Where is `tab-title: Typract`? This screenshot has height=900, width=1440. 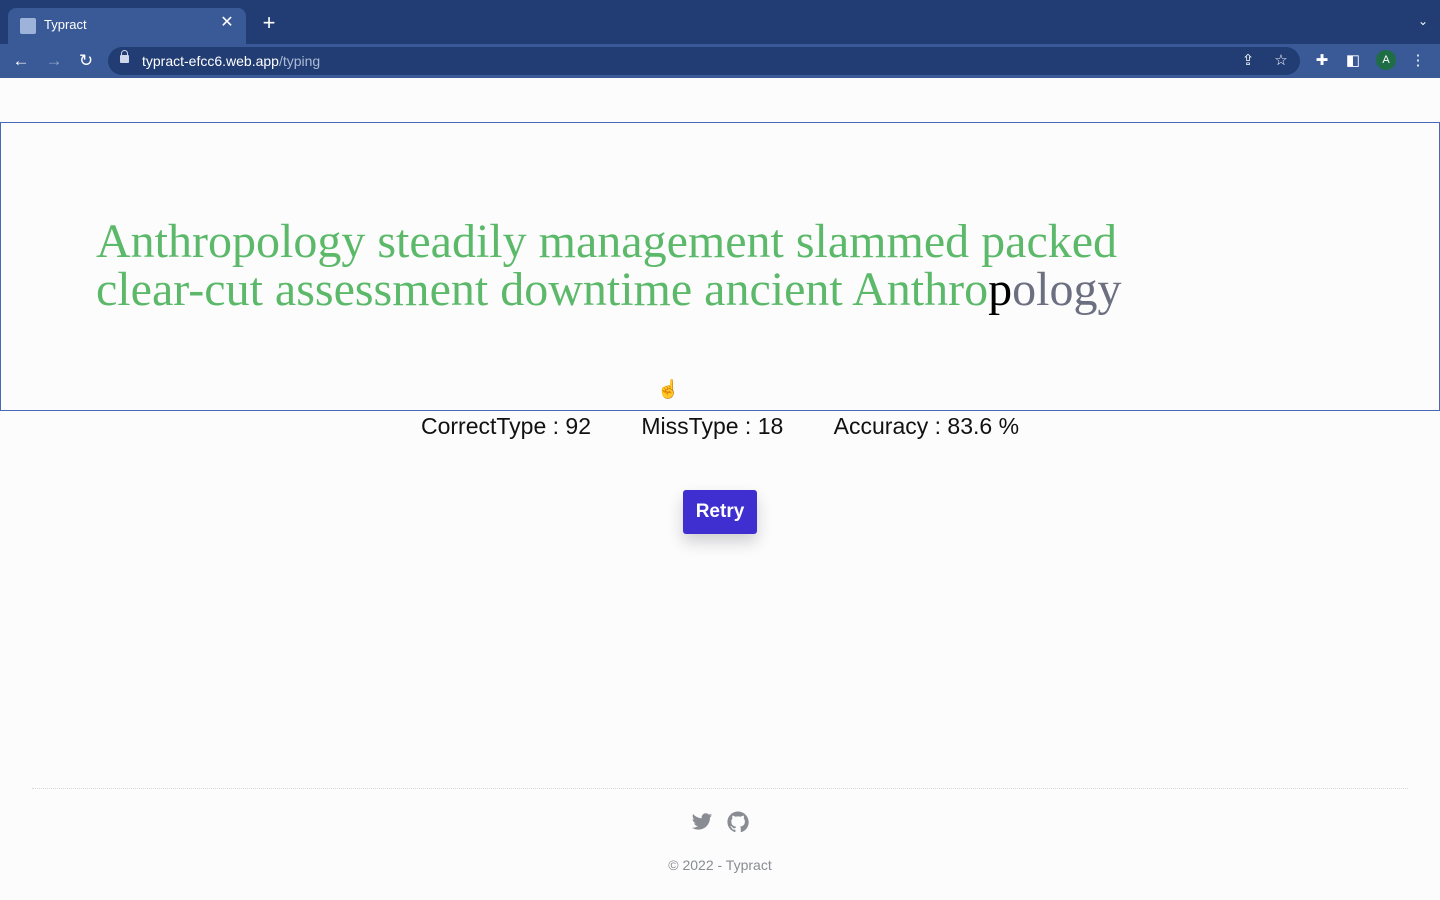 tab-title: Typract is located at coordinates (65, 24).